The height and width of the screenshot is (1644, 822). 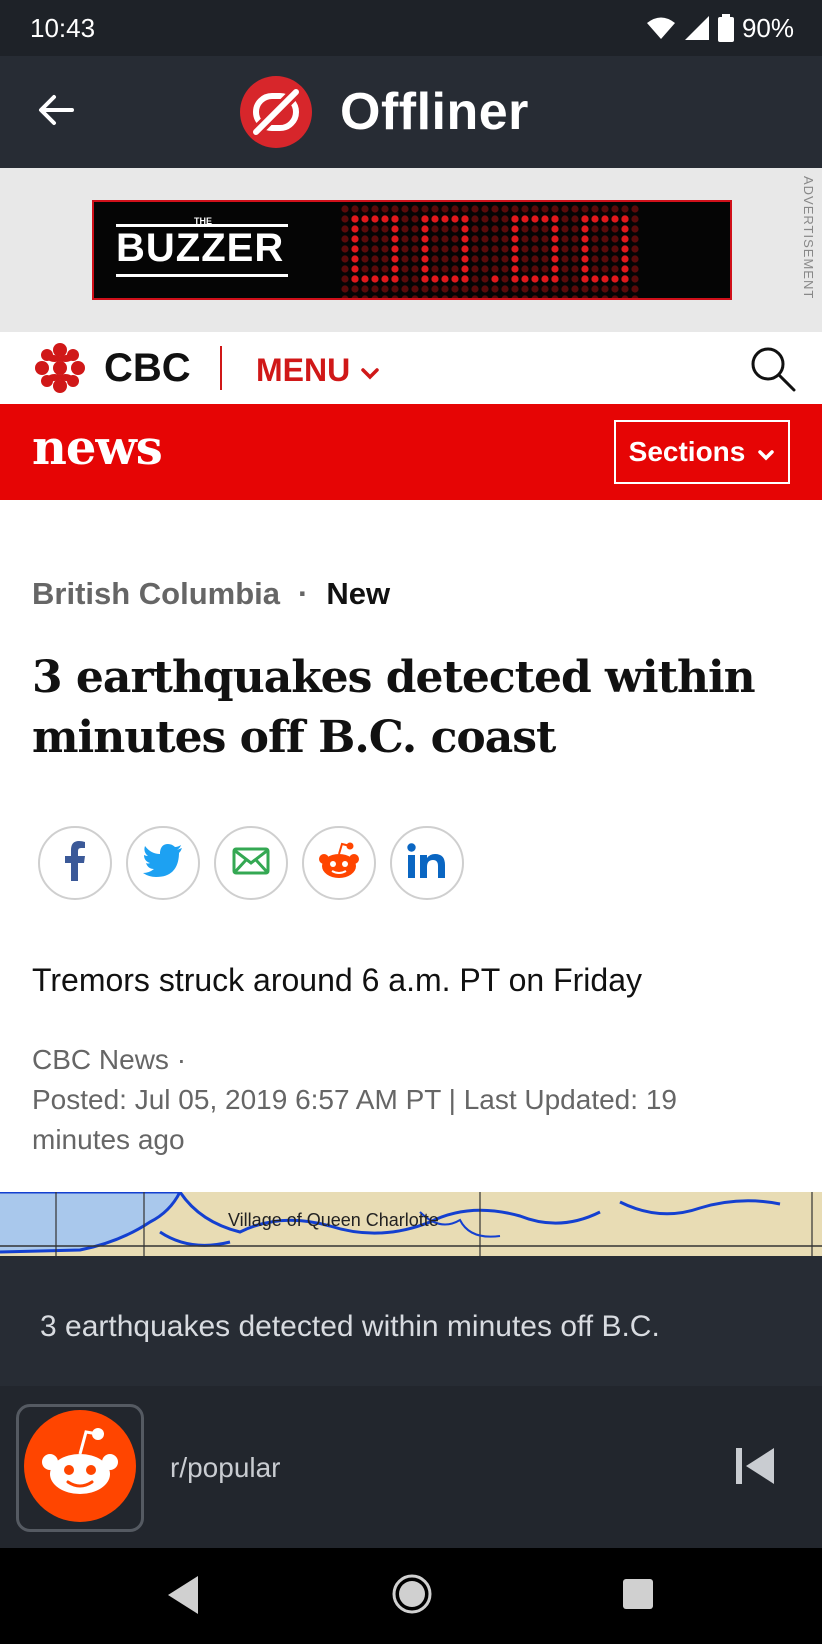 I want to click on facebook-icon, so click(x=75, y=863).